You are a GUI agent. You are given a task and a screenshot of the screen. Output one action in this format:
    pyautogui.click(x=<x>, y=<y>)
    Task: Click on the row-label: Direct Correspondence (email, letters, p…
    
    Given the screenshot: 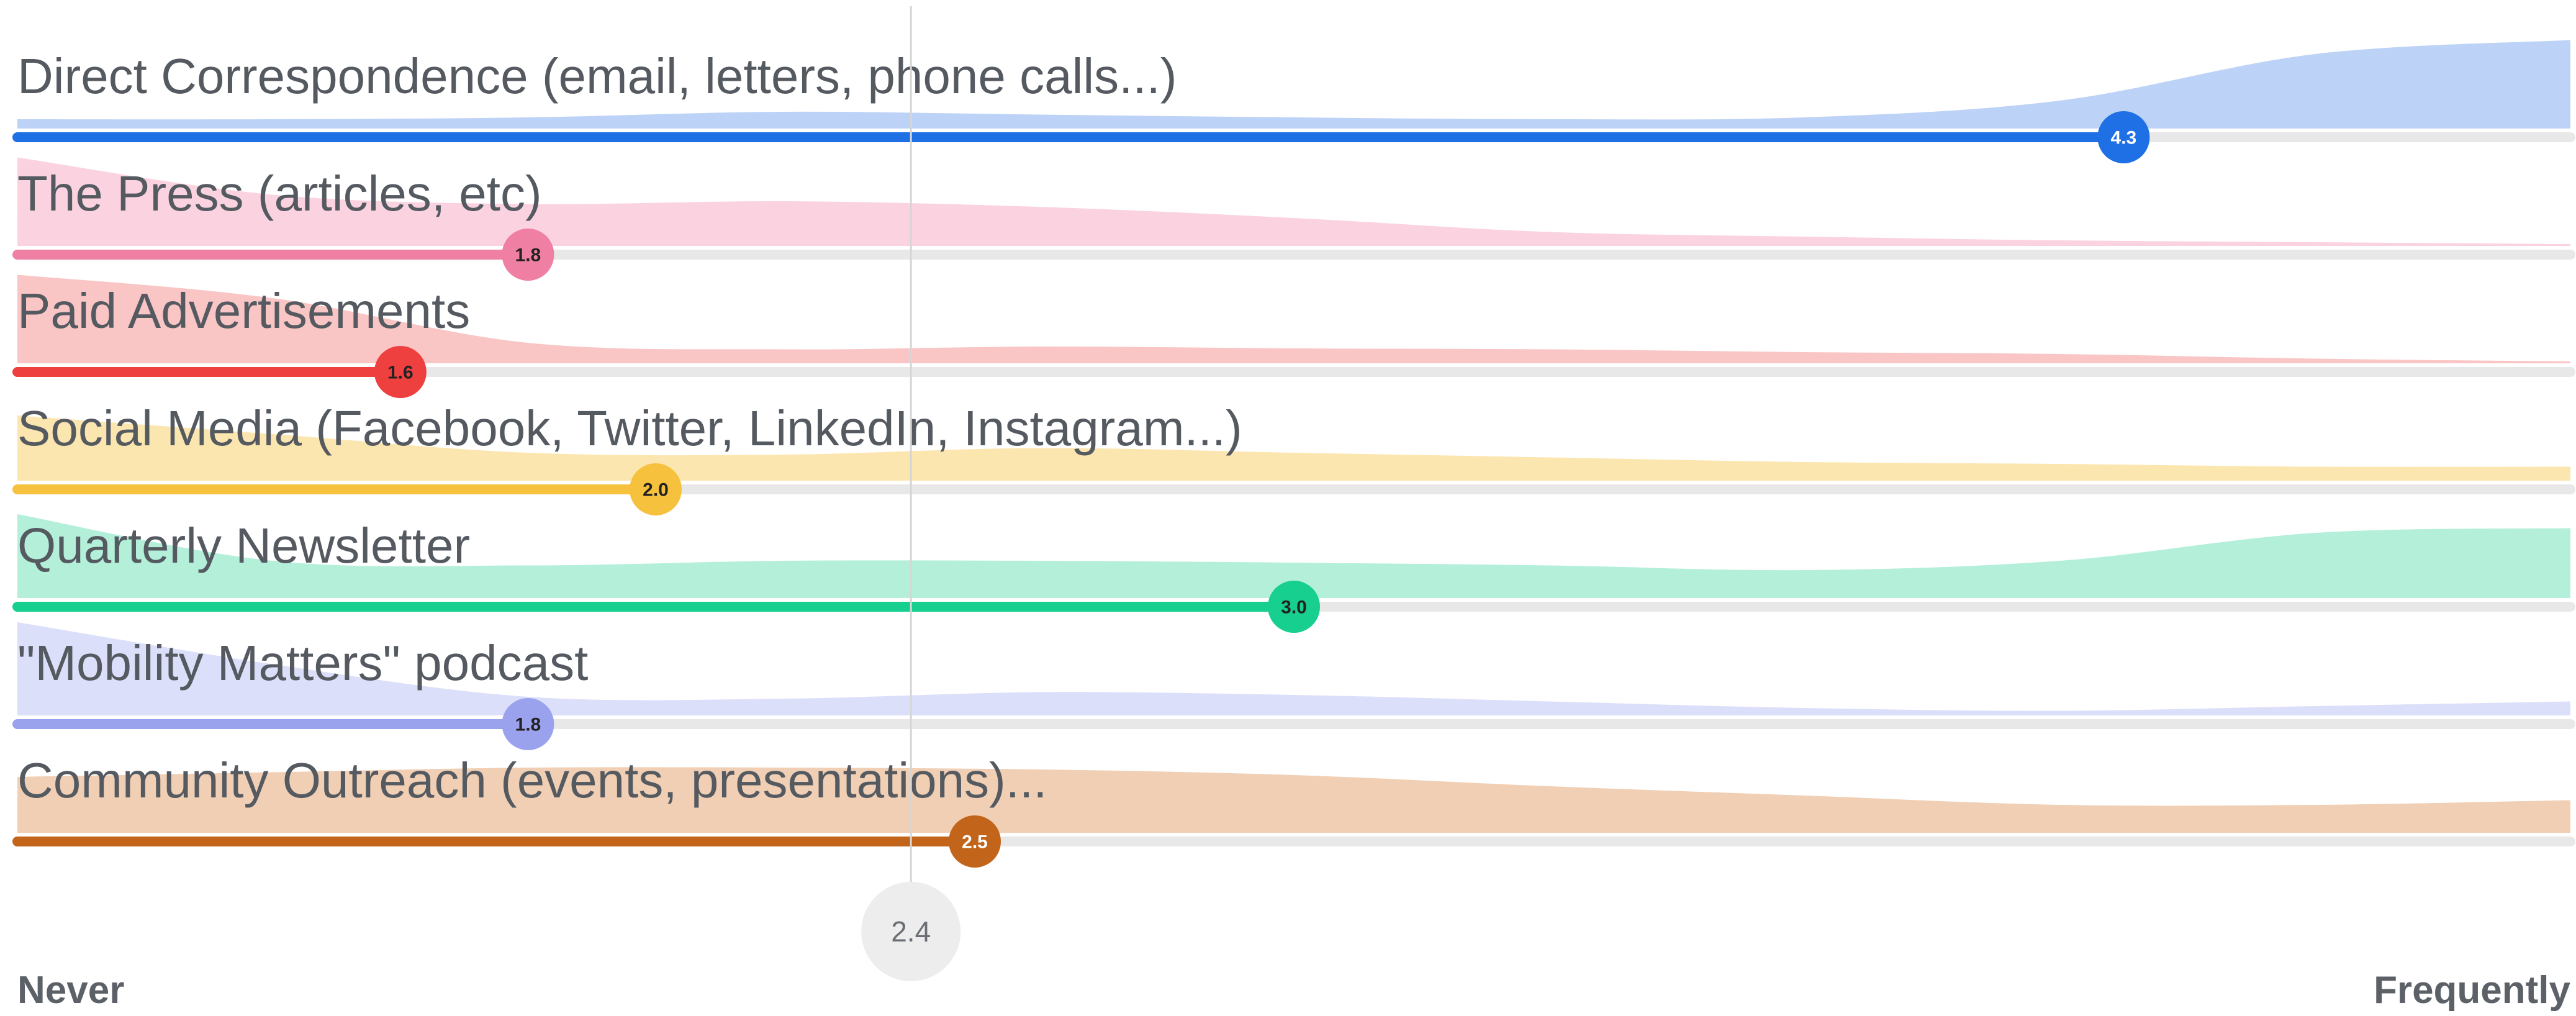 What is the action you would take?
    pyautogui.click(x=597, y=76)
    